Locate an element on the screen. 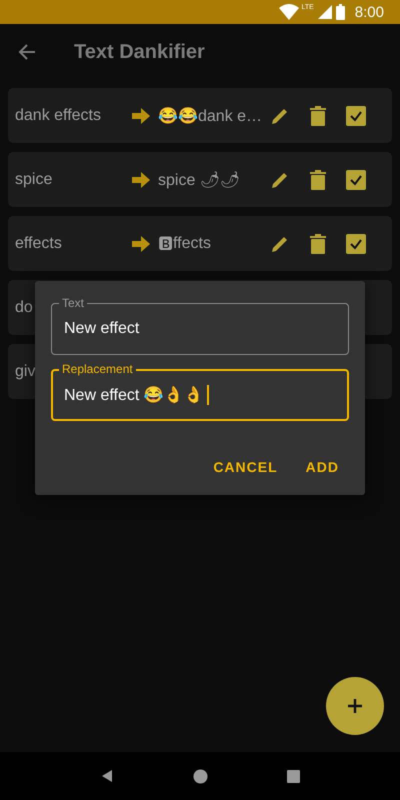 The height and width of the screenshot is (800, 400). effect-text: spice is located at coordinates (33, 179).